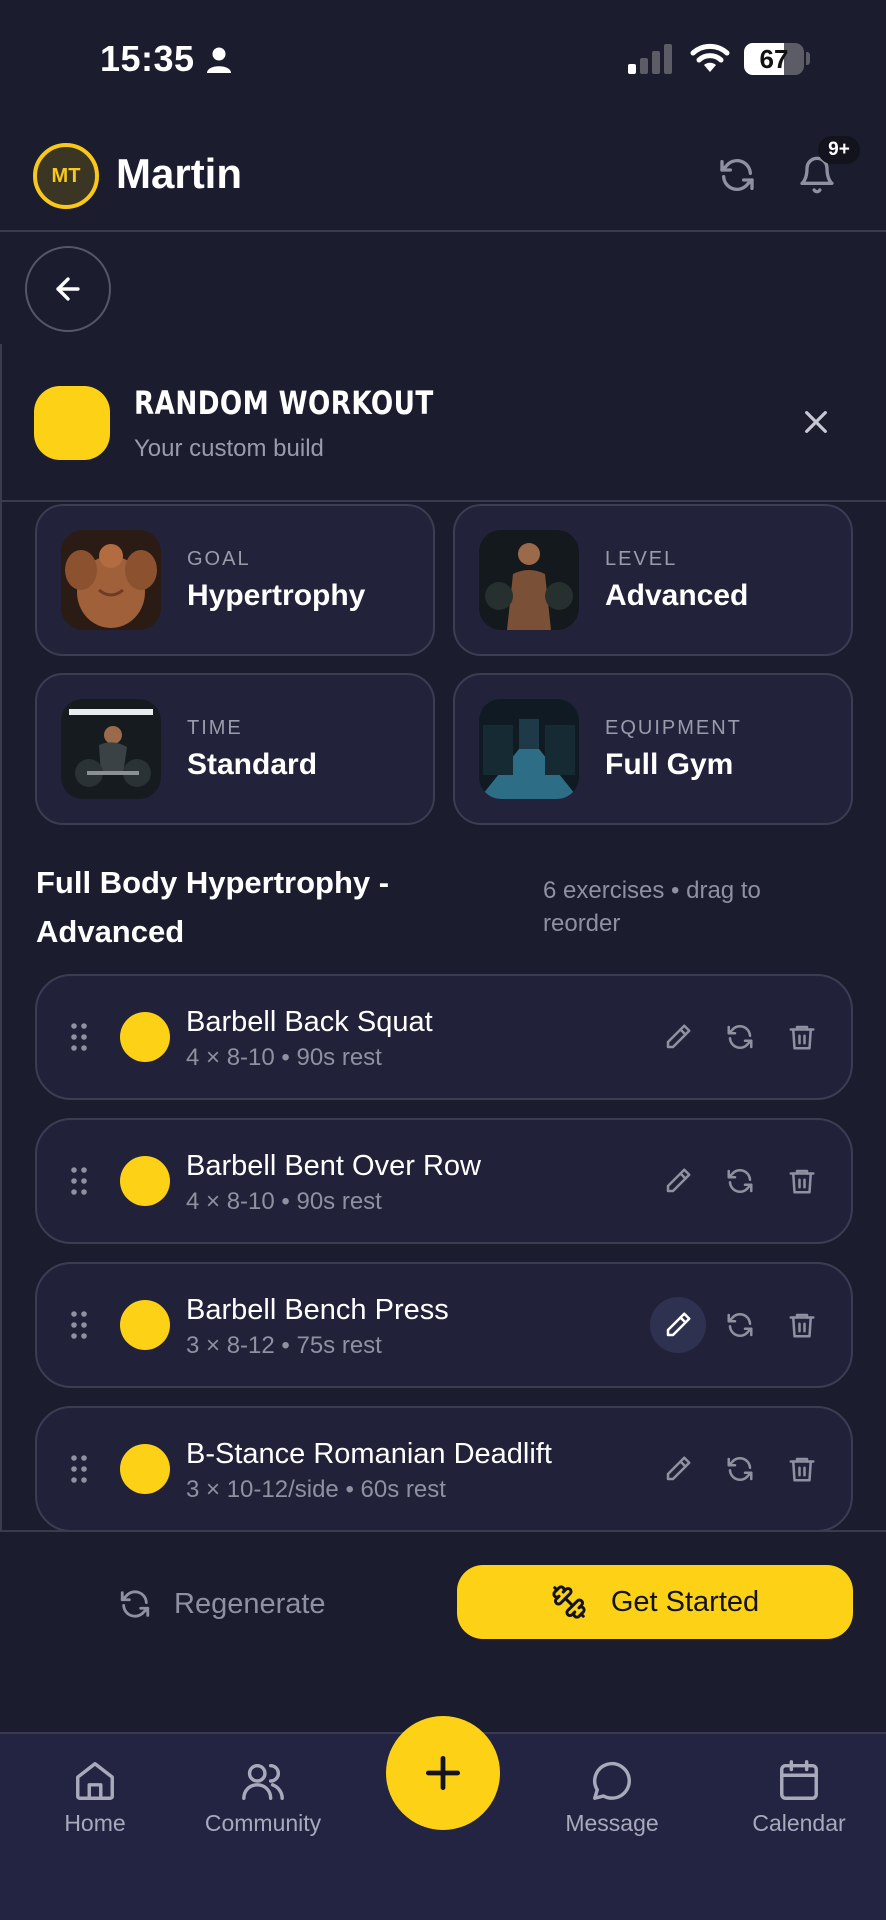 The height and width of the screenshot is (1920, 886). What do you see at coordinates (276, 595) in the screenshot?
I see `goal-value: Hypertrophy` at bounding box center [276, 595].